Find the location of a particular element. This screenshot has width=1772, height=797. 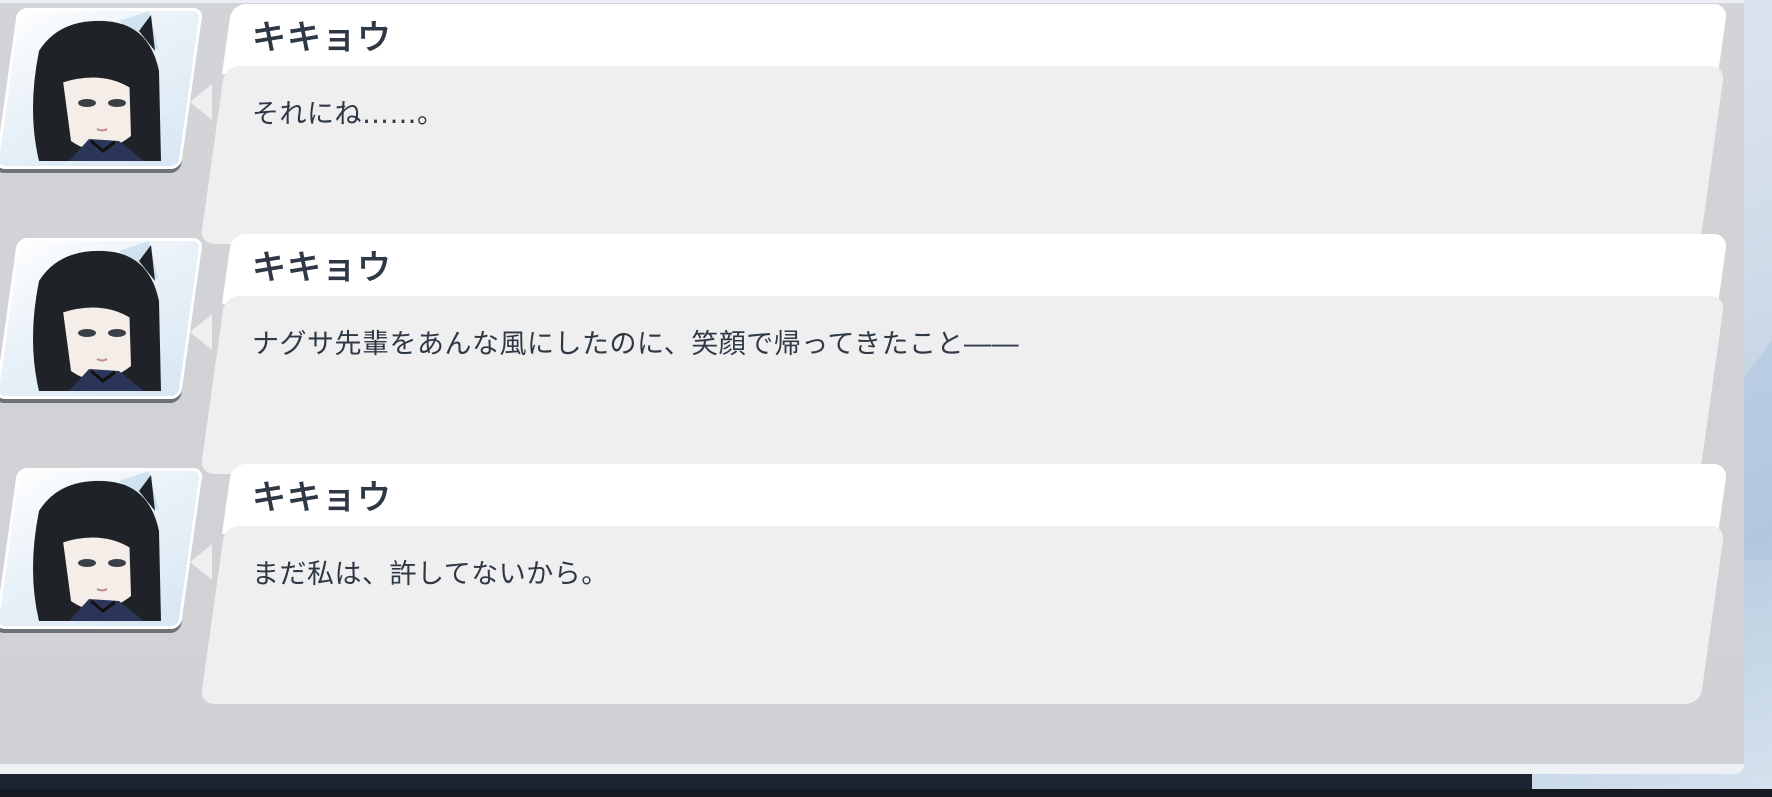

message-text: ナグサ先輩をあんな風にしたのに、笑顔で帰ってきたこと―― is located at coordinates (636, 344).